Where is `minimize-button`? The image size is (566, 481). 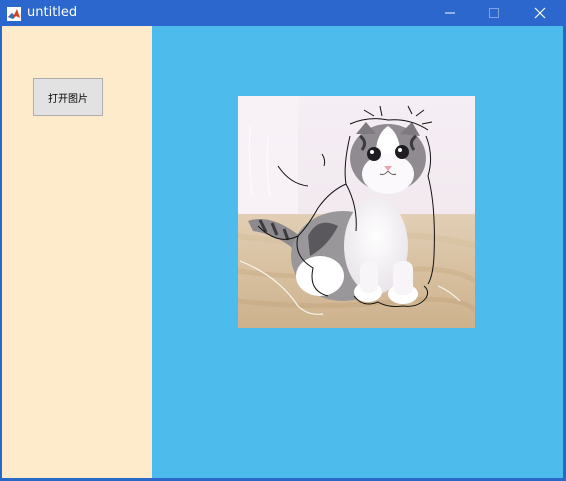 minimize-button is located at coordinates (450, 13).